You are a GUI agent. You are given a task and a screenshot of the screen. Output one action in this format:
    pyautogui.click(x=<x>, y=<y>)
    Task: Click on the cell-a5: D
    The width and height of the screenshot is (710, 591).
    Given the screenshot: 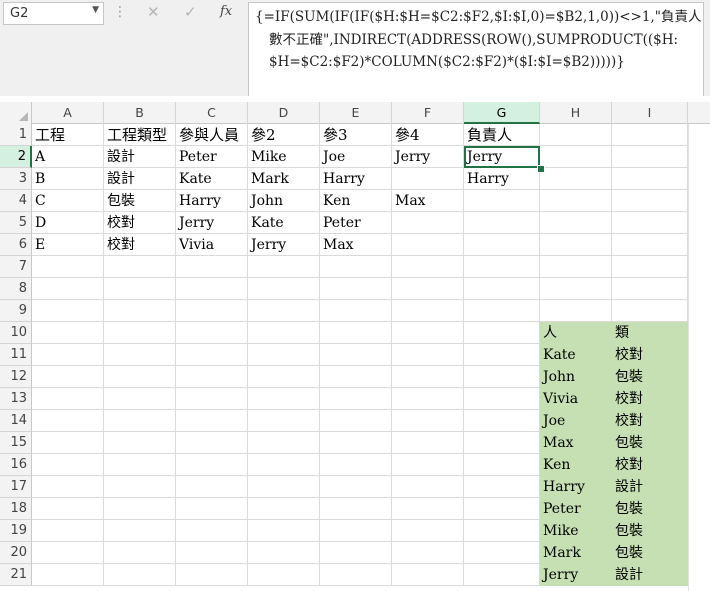 What is the action you would take?
    pyautogui.click(x=68, y=223)
    